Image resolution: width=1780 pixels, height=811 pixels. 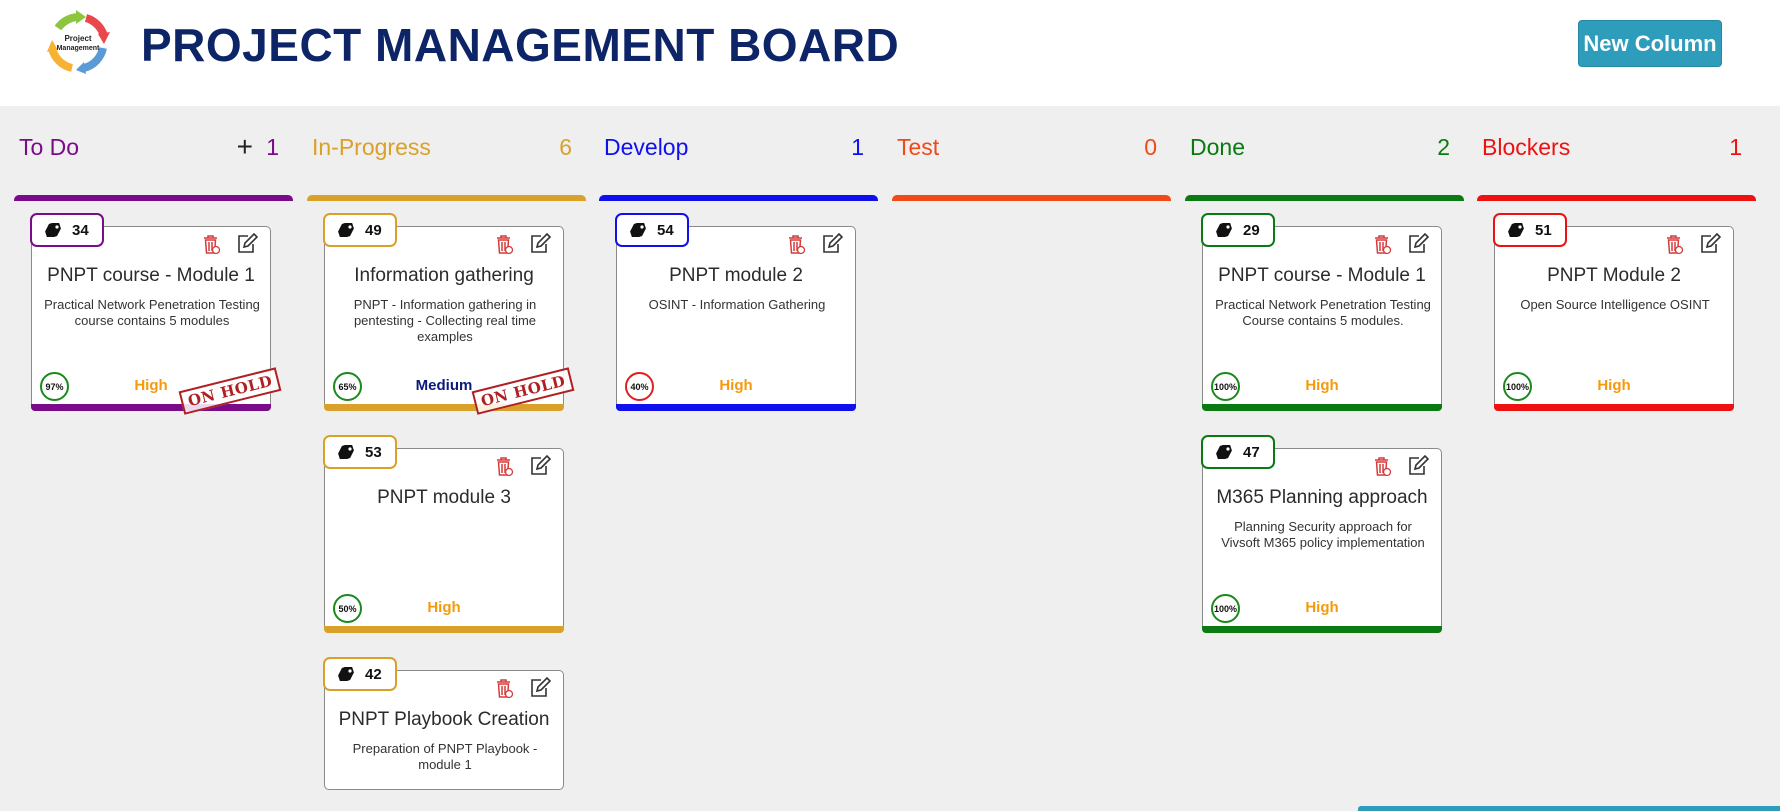 I want to click on card-id: 54, so click(x=665, y=230).